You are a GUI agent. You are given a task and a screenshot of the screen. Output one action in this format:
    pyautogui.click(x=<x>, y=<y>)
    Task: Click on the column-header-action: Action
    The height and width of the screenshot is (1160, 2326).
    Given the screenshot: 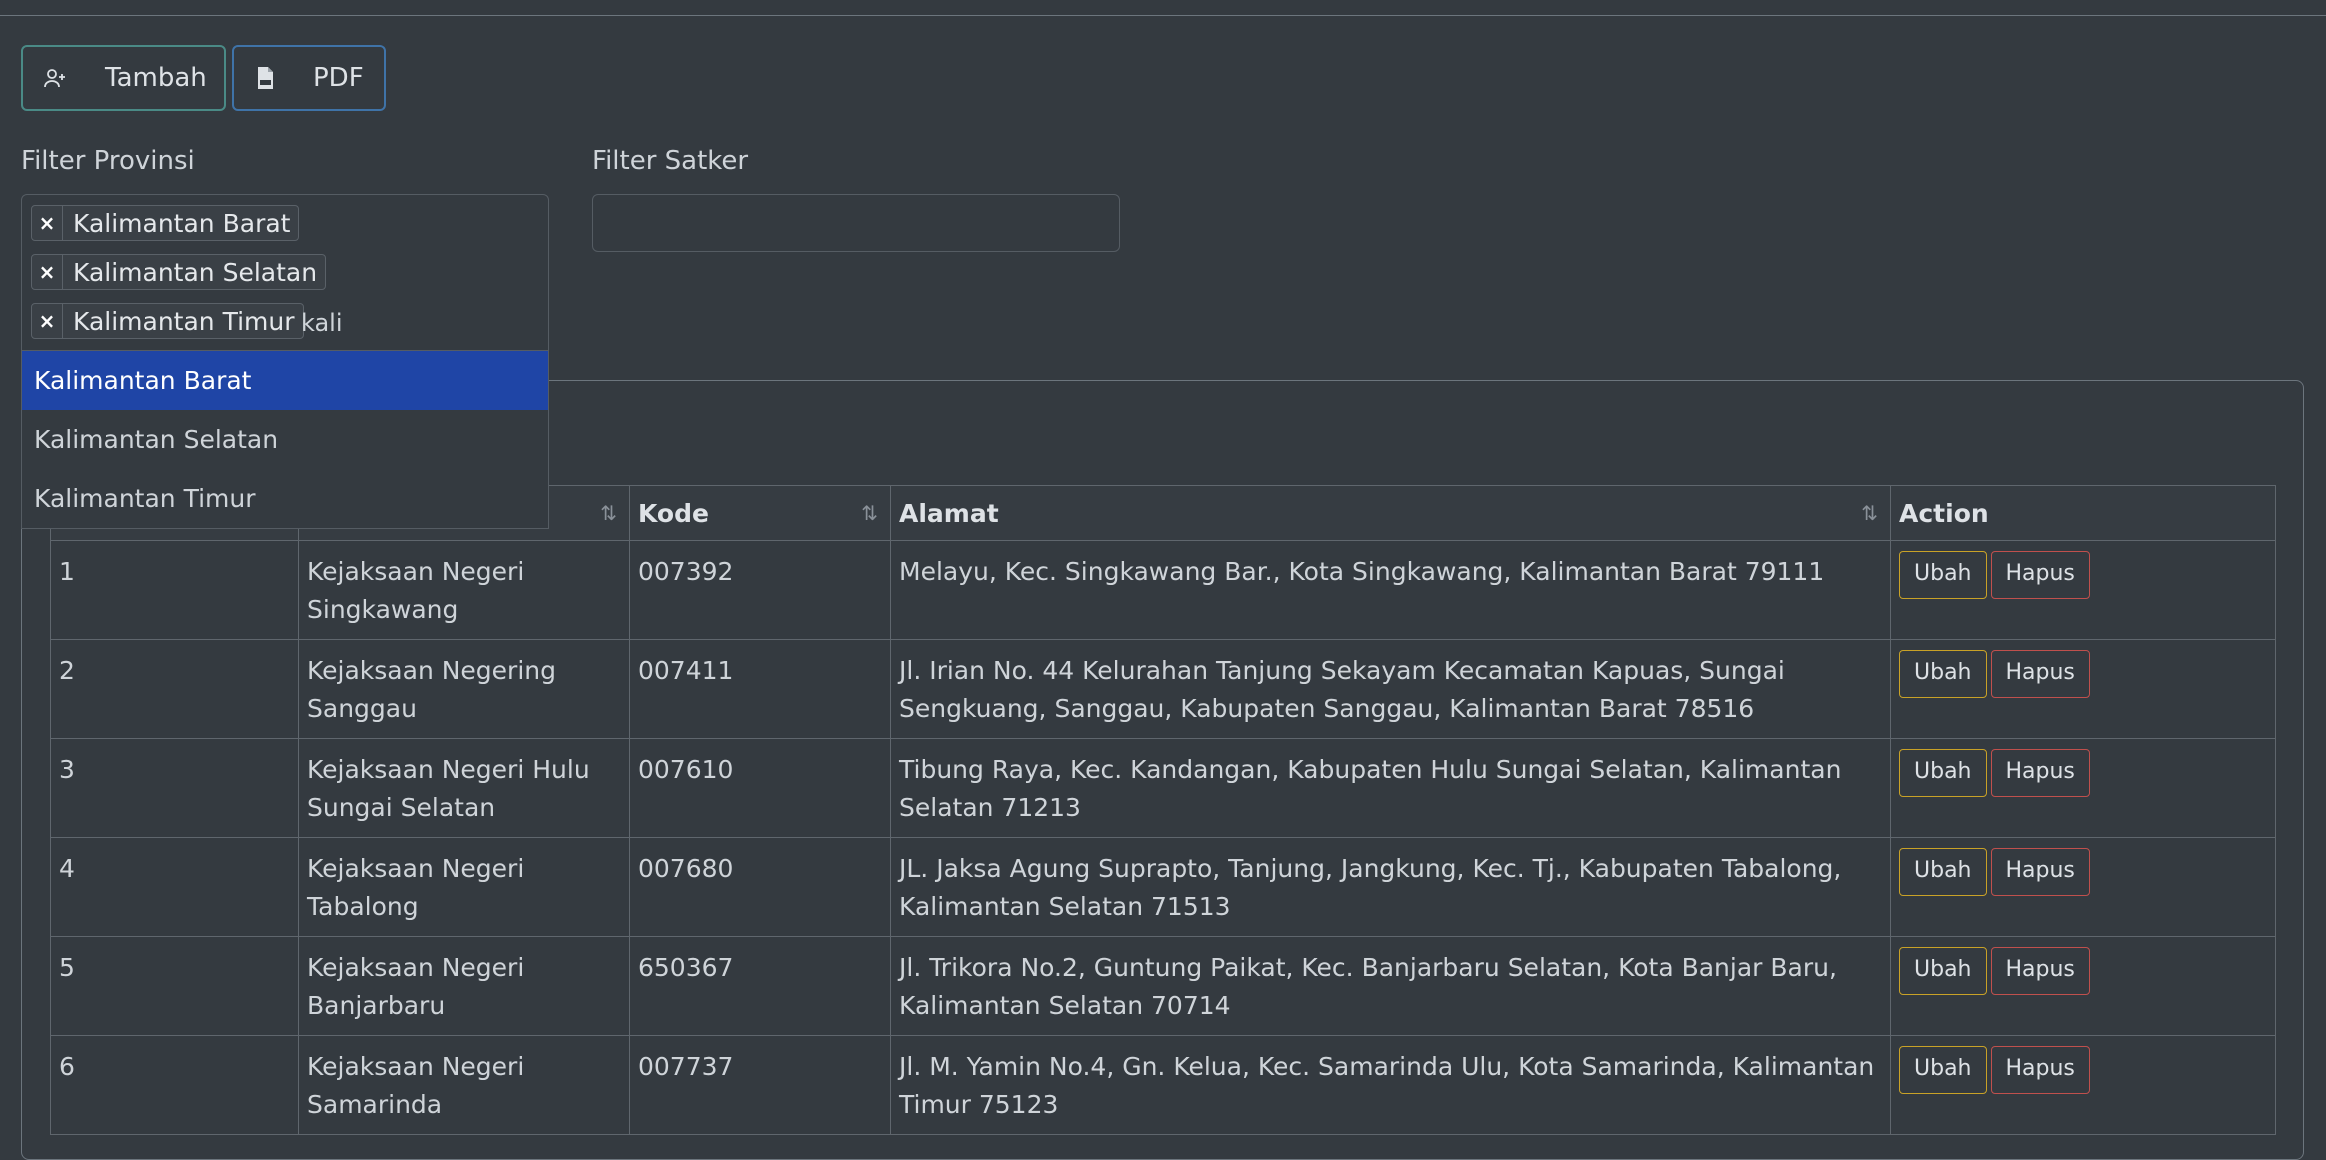 What is the action you would take?
    pyautogui.click(x=2083, y=513)
    